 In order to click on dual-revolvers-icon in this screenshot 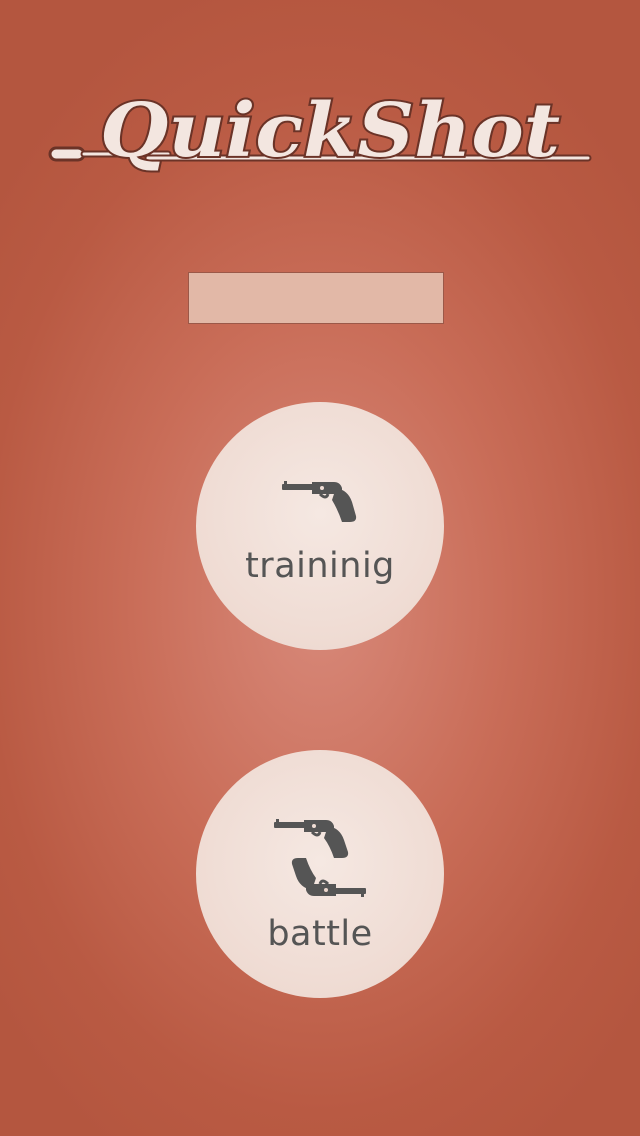, I will do `click(320, 860)`.